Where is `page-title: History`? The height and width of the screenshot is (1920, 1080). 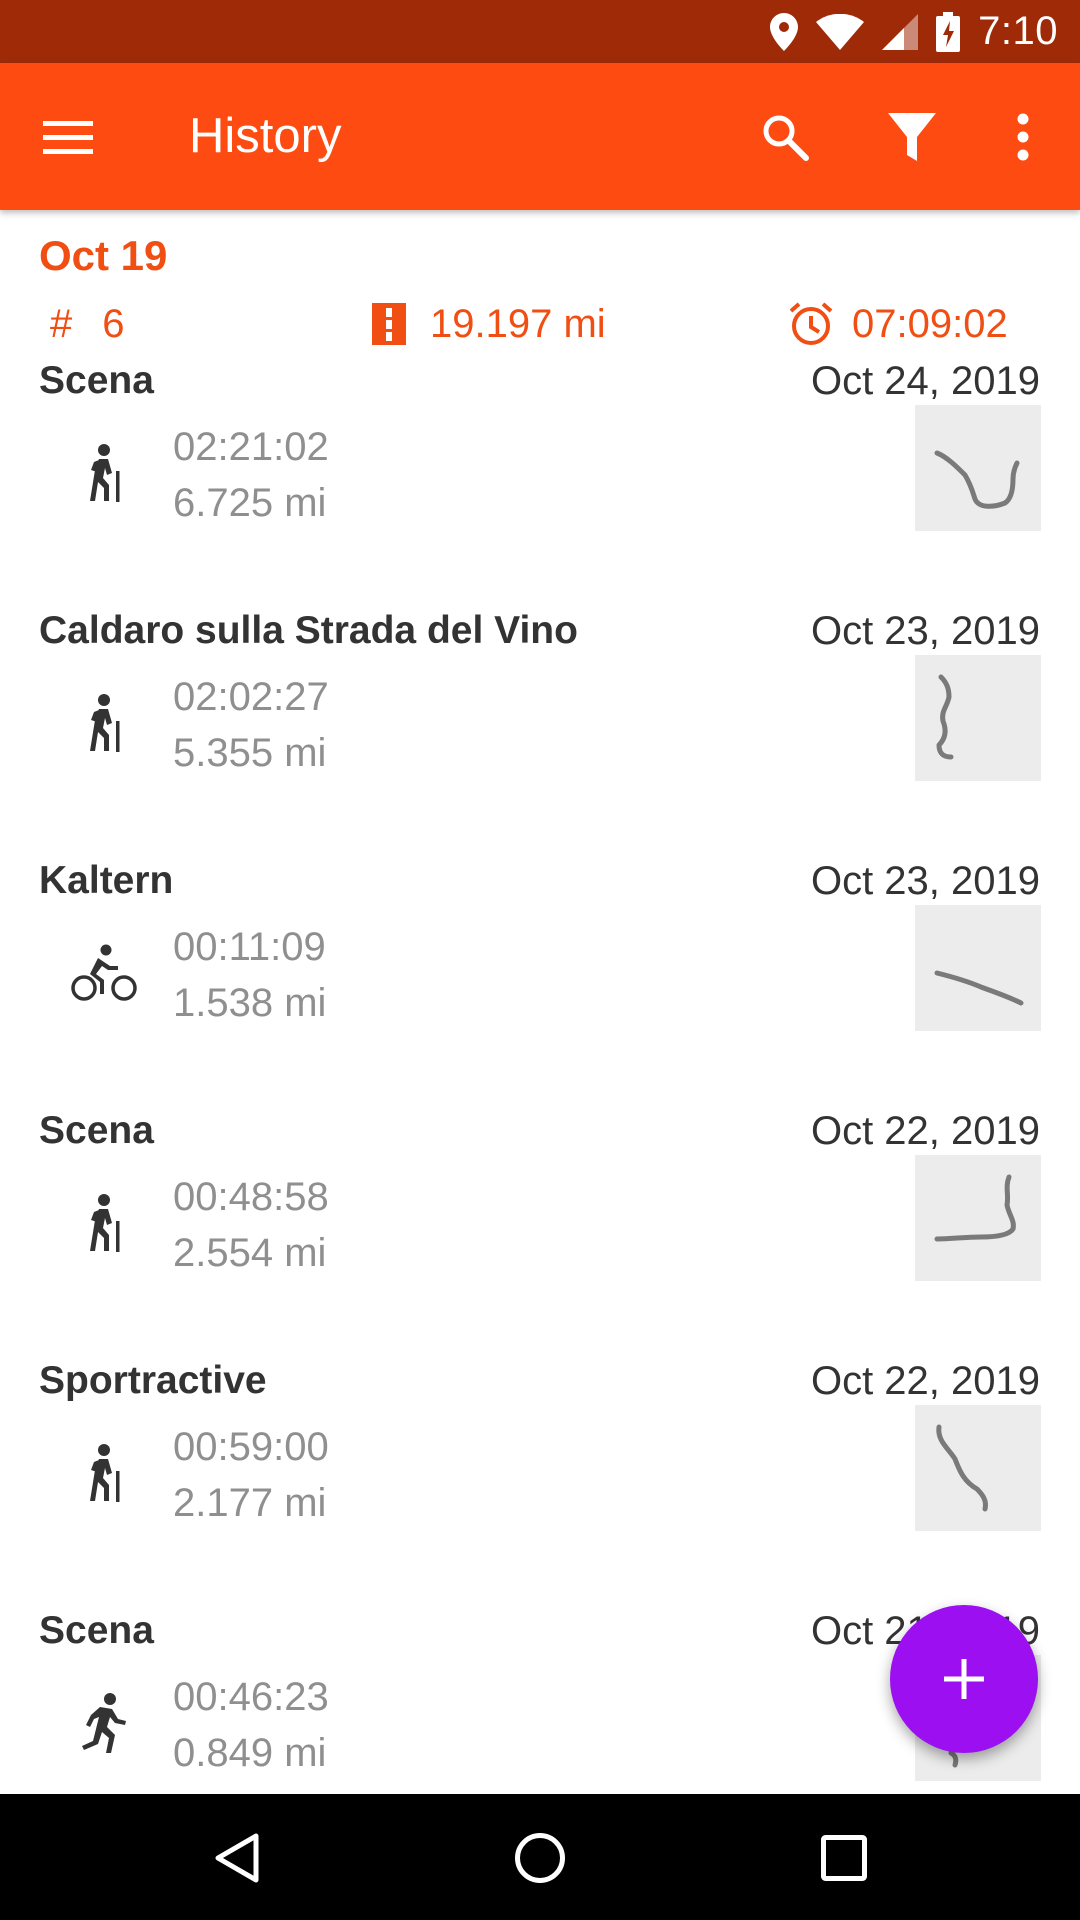
page-title: History is located at coordinates (265, 136).